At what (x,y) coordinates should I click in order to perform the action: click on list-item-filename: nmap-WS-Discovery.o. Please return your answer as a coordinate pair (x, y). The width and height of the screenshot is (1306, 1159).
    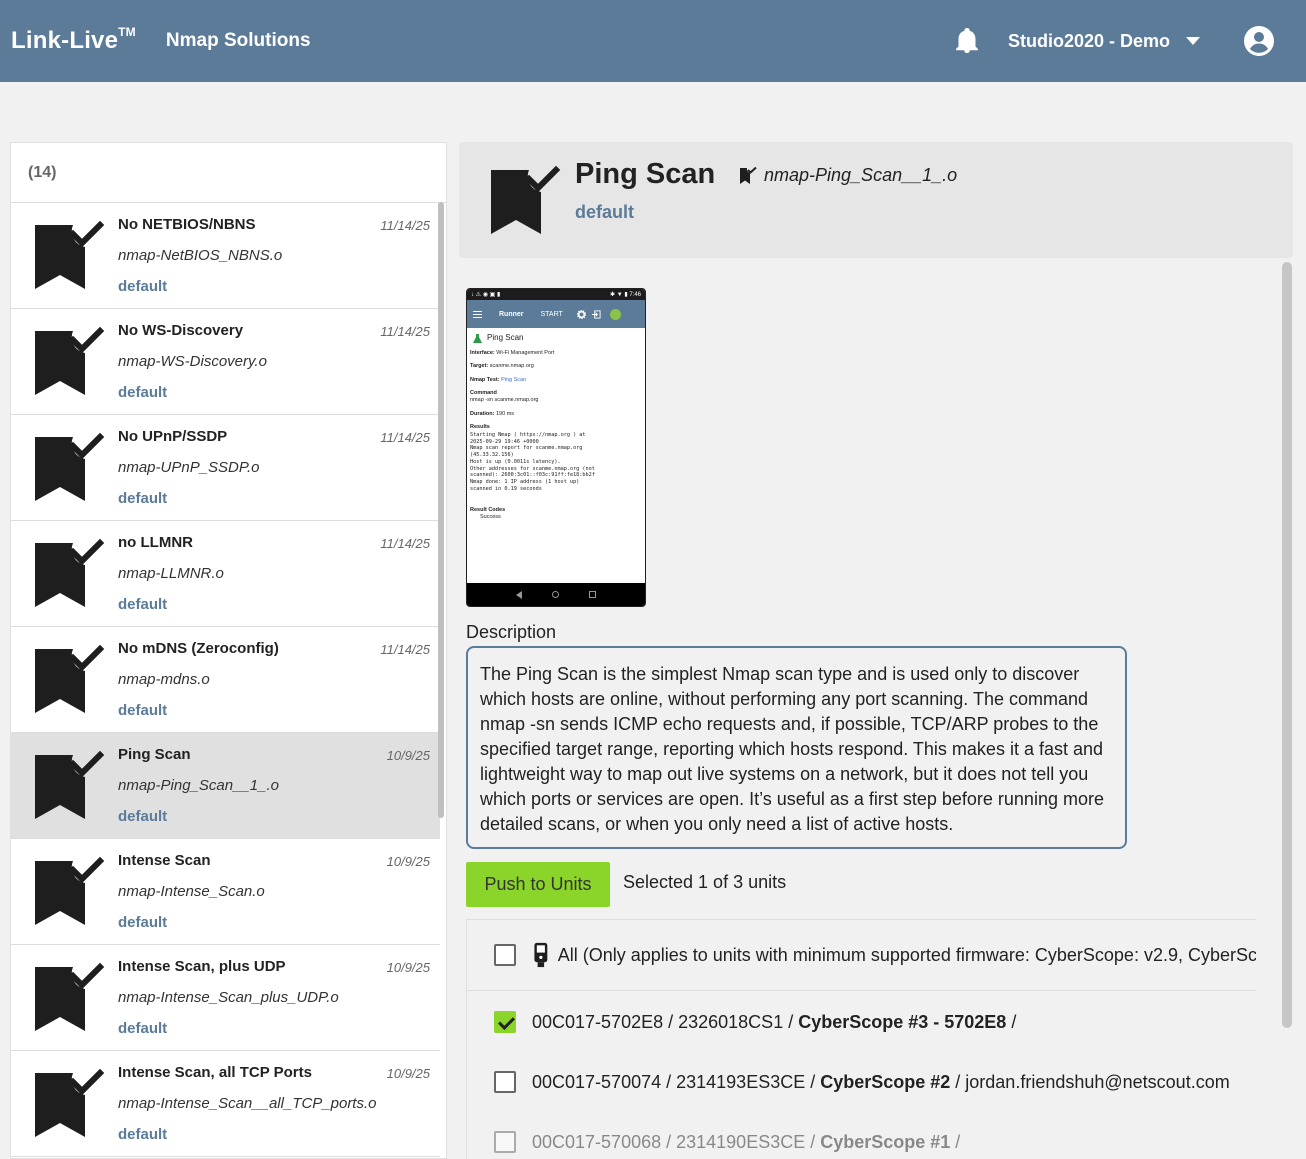
    Looking at the image, I should click on (192, 361).